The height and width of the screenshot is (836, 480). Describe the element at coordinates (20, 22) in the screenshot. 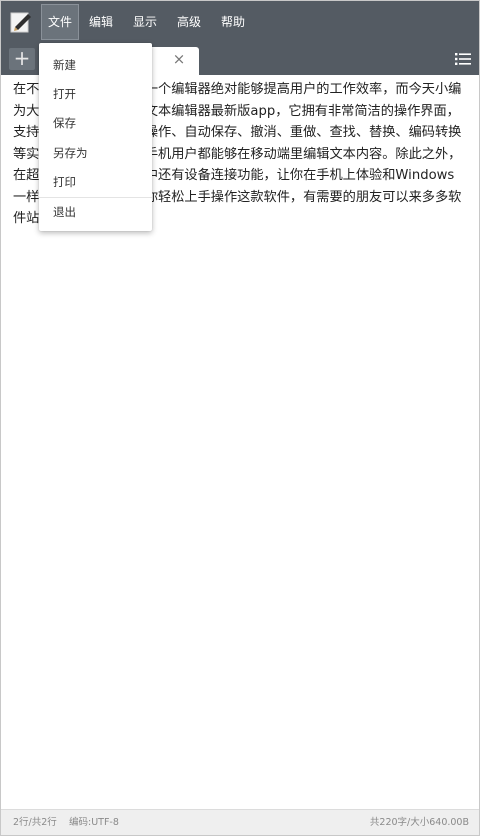

I see `app-logo-icon` at that location.